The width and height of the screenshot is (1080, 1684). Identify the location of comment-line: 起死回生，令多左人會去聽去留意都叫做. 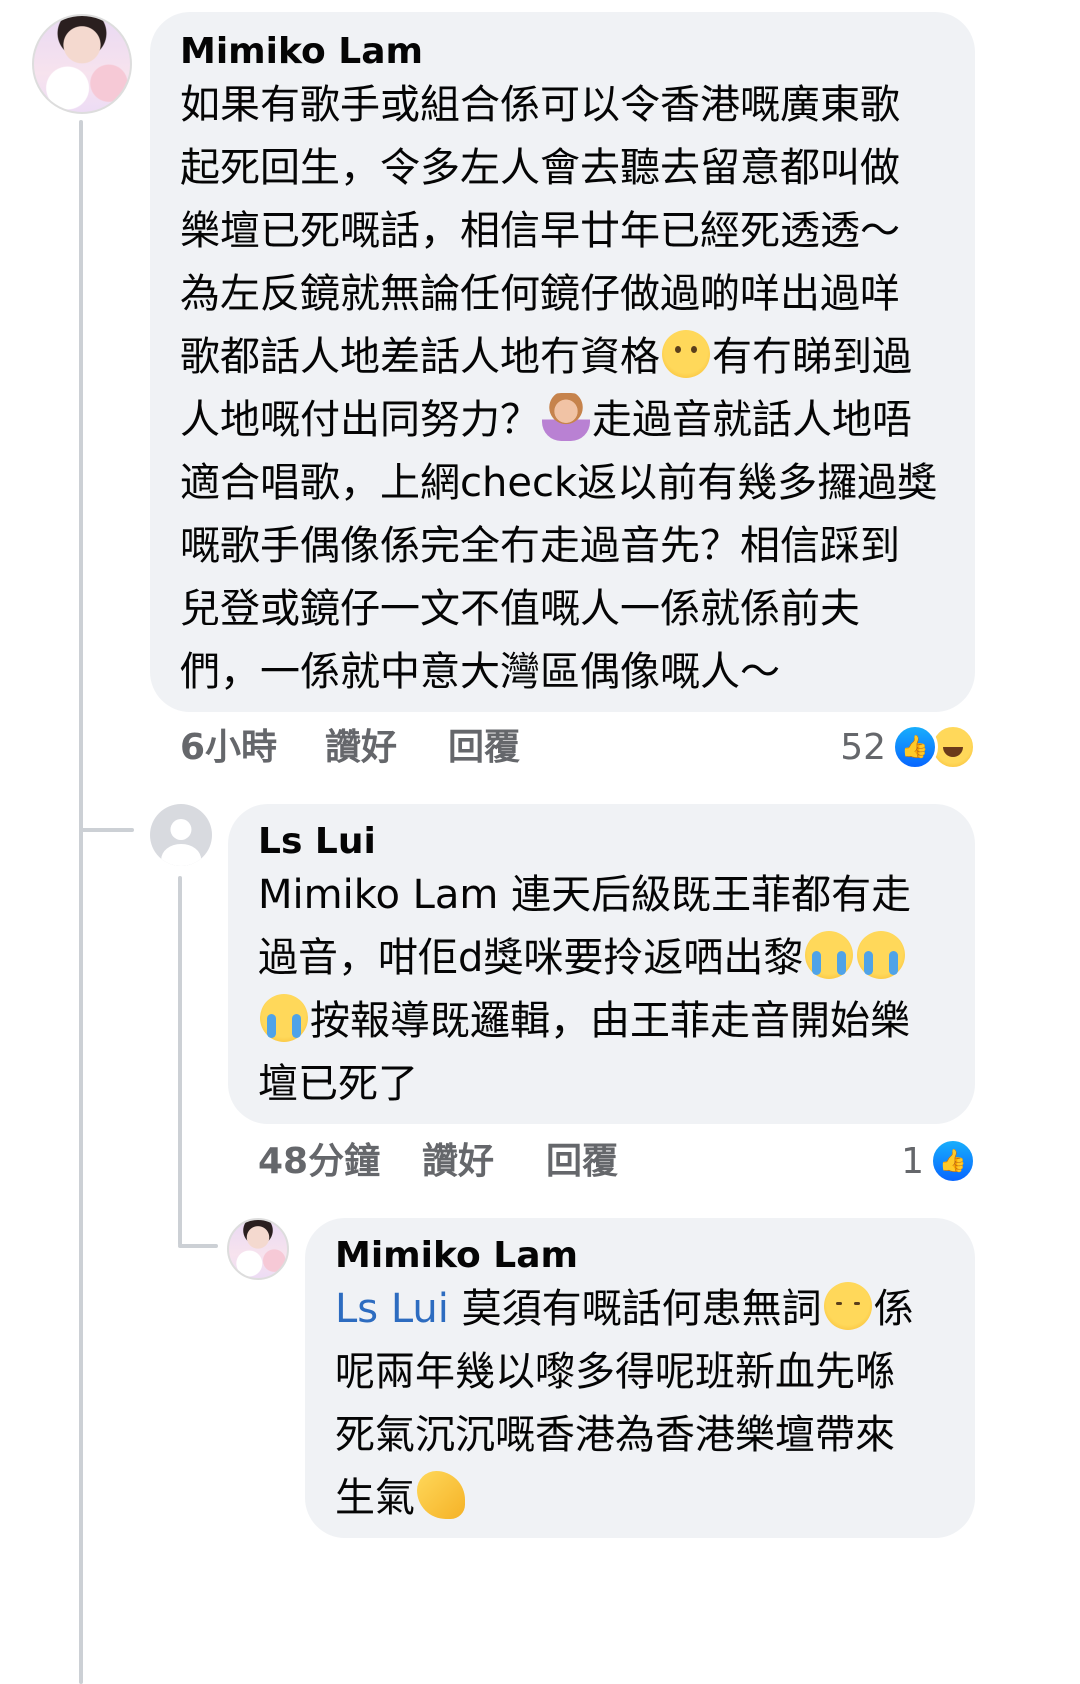
(540, 168).